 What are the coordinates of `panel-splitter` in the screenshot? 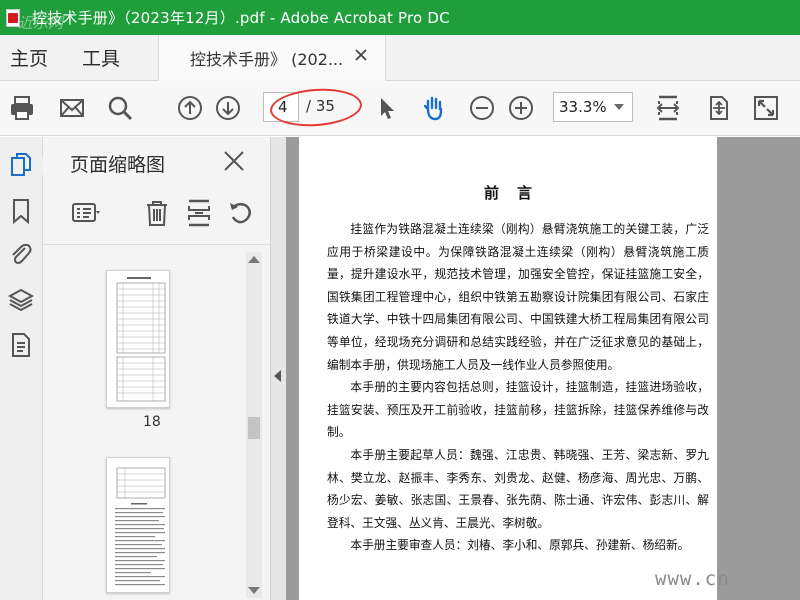 It's located at (278, 368).